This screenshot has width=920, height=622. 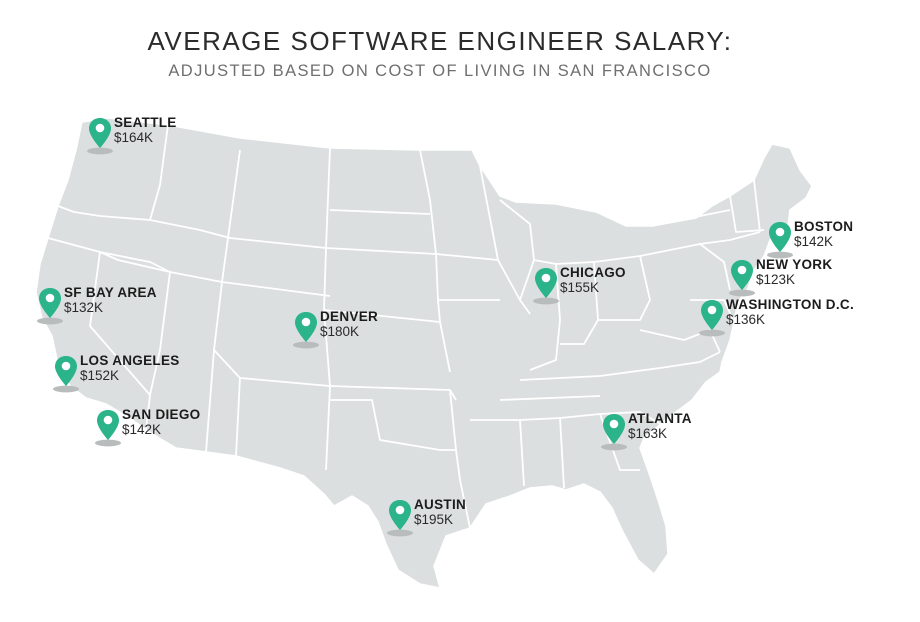 I want to click on city-salary: $180K, so click(x=340, y=331).